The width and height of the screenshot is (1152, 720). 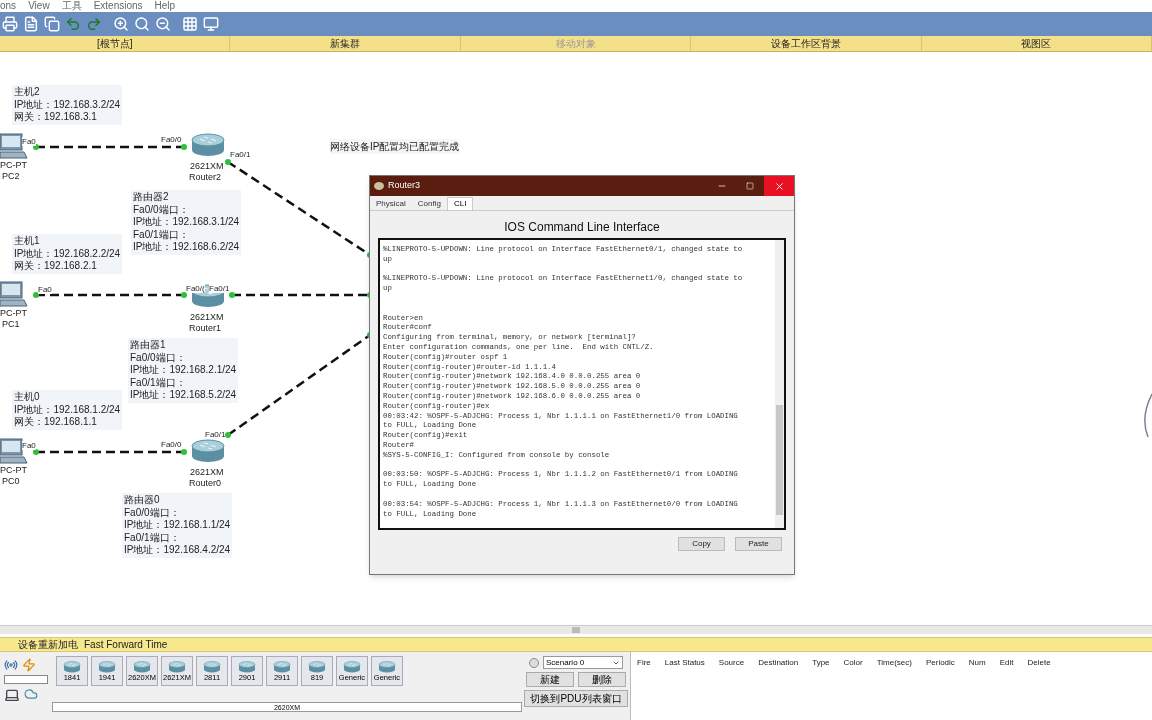 I want to click on dialog-button: Copy, so click(x=701, y=544).